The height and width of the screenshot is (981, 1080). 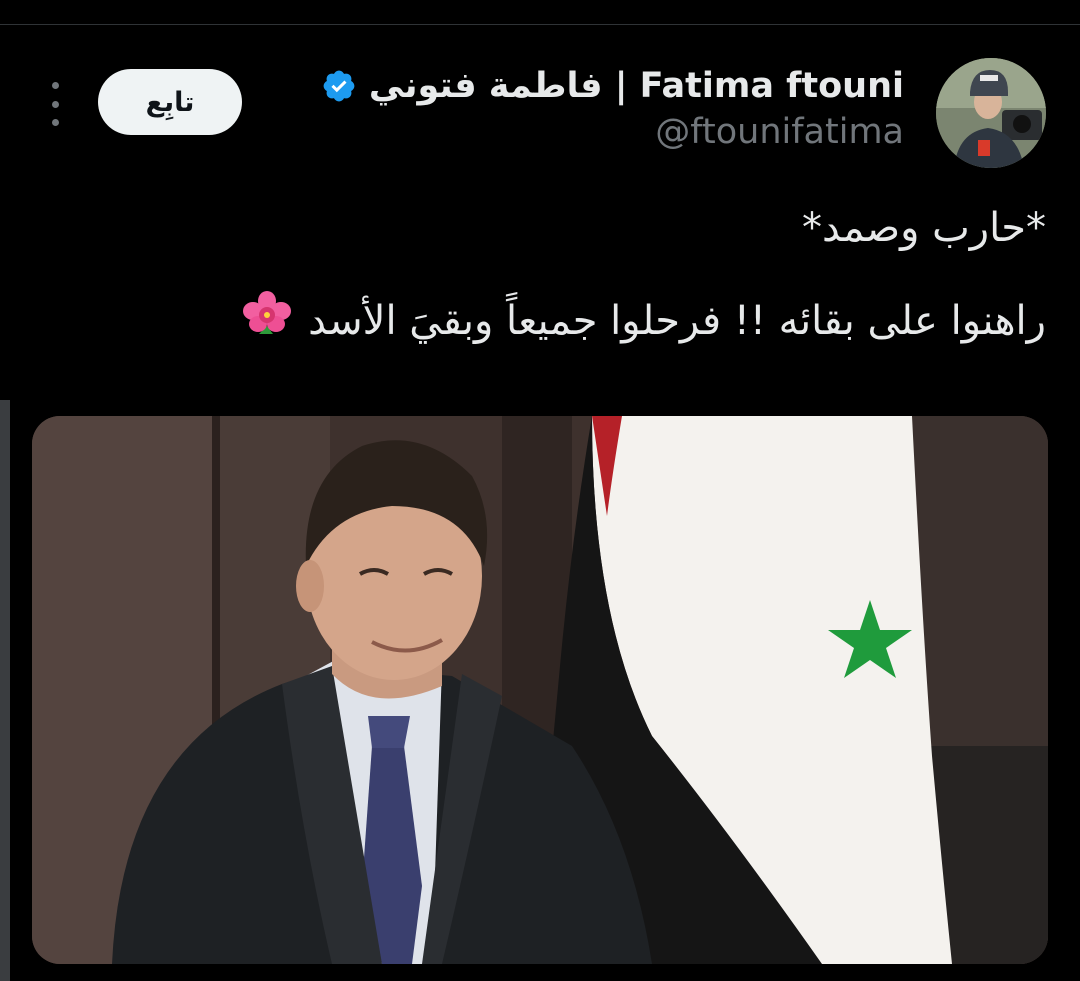 What do you see at coordinates (540, 24) in the screenshot?
I see `top-divider` at bounding box center [540, 24].